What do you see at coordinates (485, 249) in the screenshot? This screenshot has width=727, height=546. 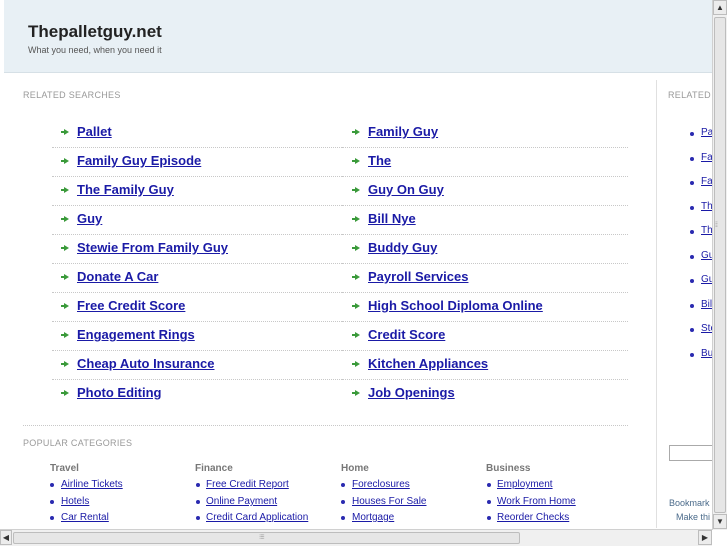 I see `list-item: Buddy Guy` at bounding box center [485, 249].